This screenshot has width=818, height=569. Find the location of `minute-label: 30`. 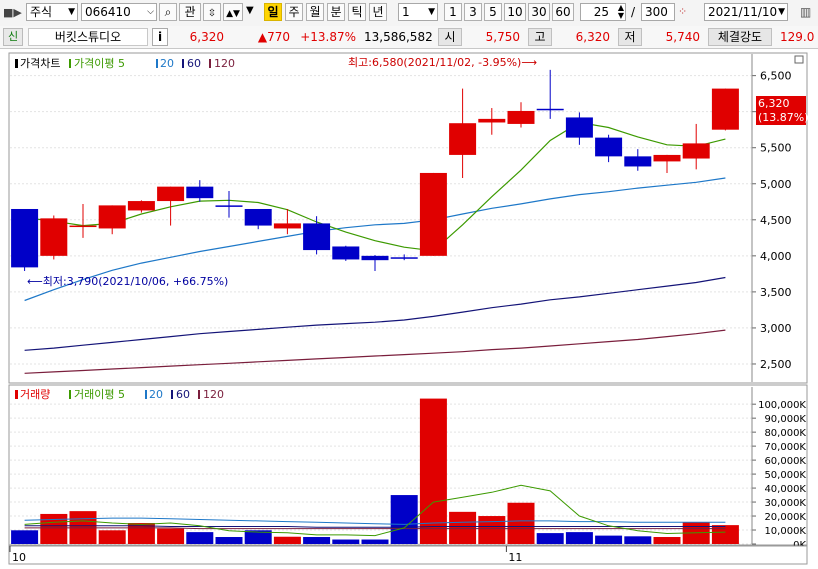

minute-label: 30 is located at coordinates (539, 12).